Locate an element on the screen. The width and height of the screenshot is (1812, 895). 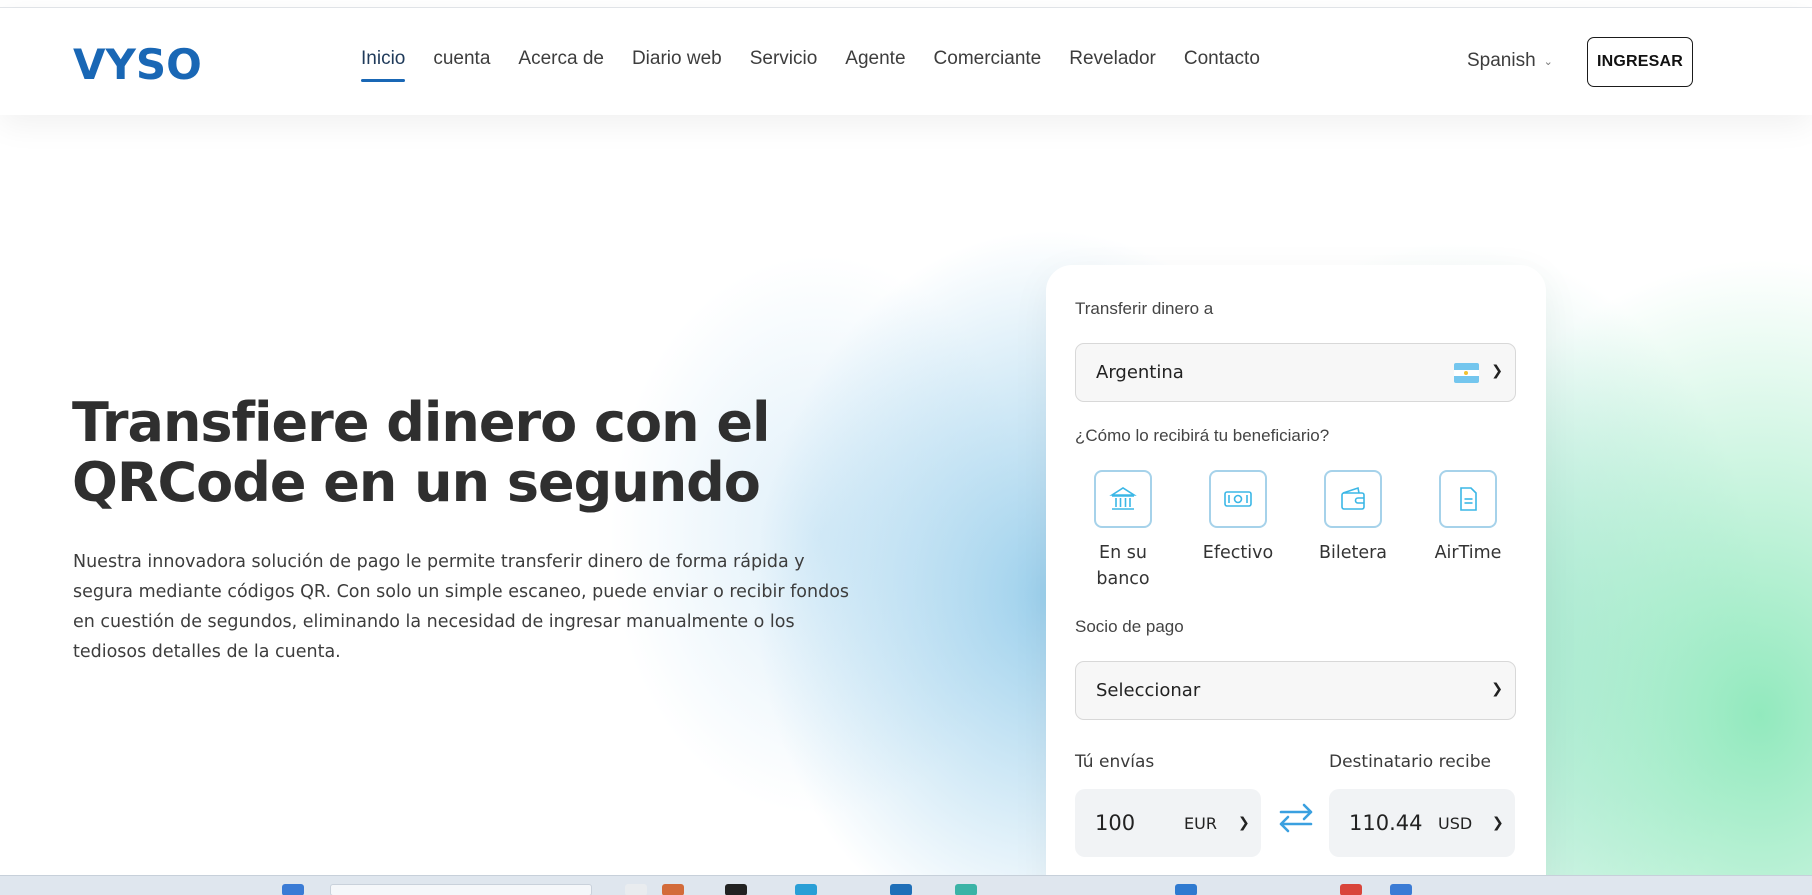
receive-label: Destinatario recibe is located at coordinates (1410, 762).